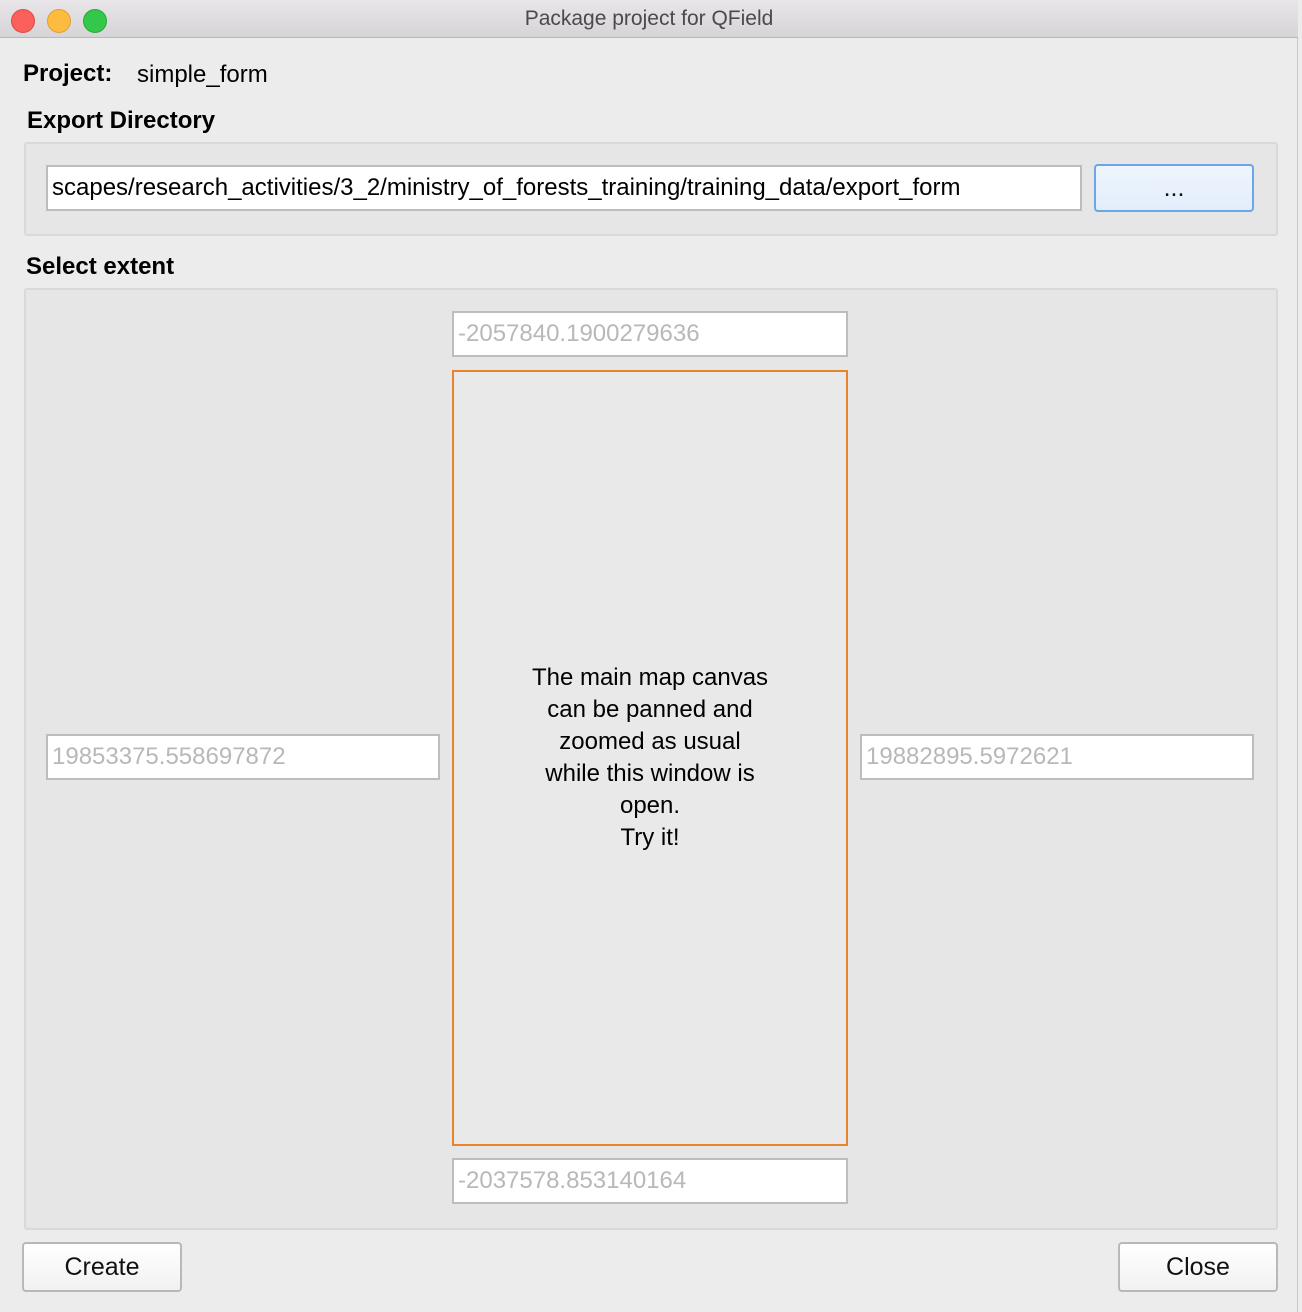 This screenshot has height=1312, width=1302. What do you see at coordinates (68, 73) in the screenshot?
I see `project-label: Project:` at bounding box center [68, 73].